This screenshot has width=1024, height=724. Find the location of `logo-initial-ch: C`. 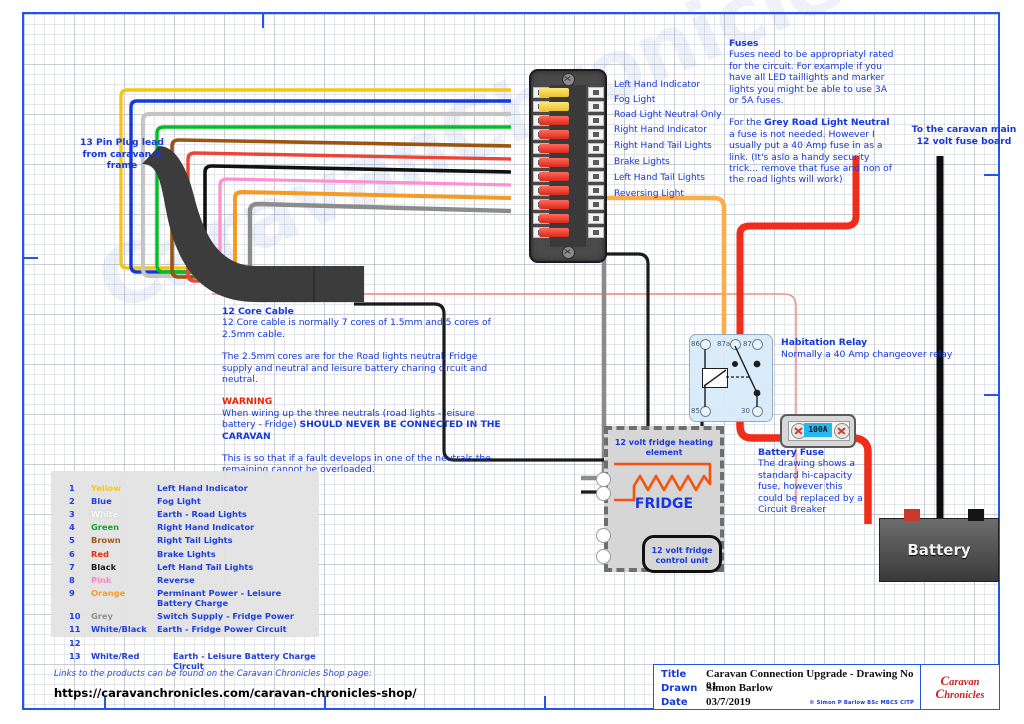

logo-initial-ch: C is located at coordinates (940, 693).